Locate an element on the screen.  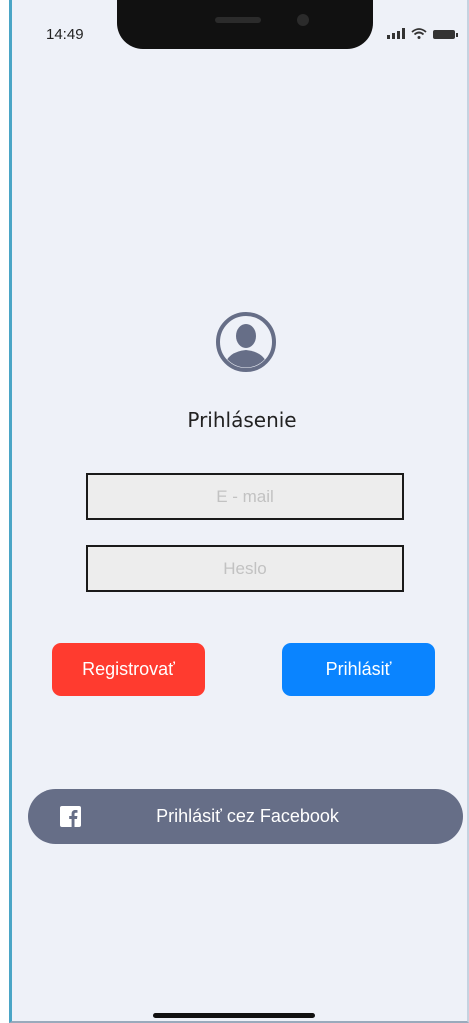
facebook-login-button: Prihlásiť cez Facebook is located at coordinates (245, 816).